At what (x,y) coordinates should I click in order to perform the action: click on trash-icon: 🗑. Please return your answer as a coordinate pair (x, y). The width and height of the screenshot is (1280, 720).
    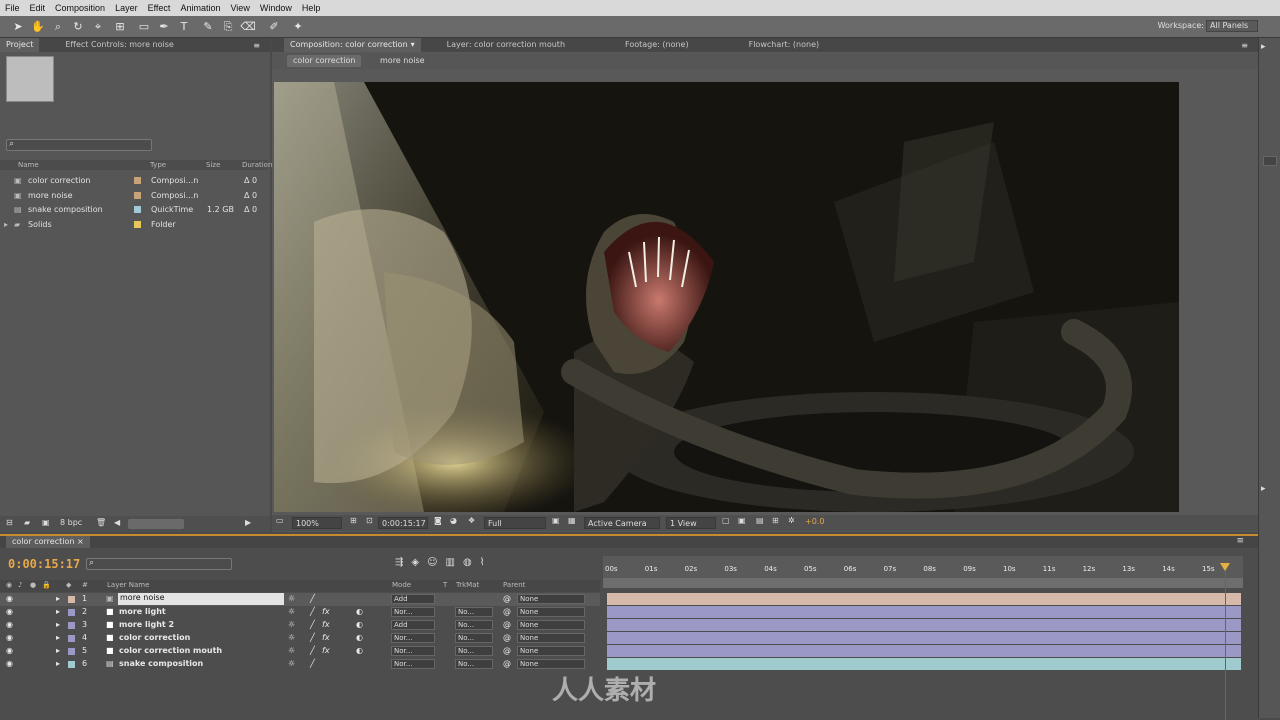
    Looking at the image, I should click on (101, 522).